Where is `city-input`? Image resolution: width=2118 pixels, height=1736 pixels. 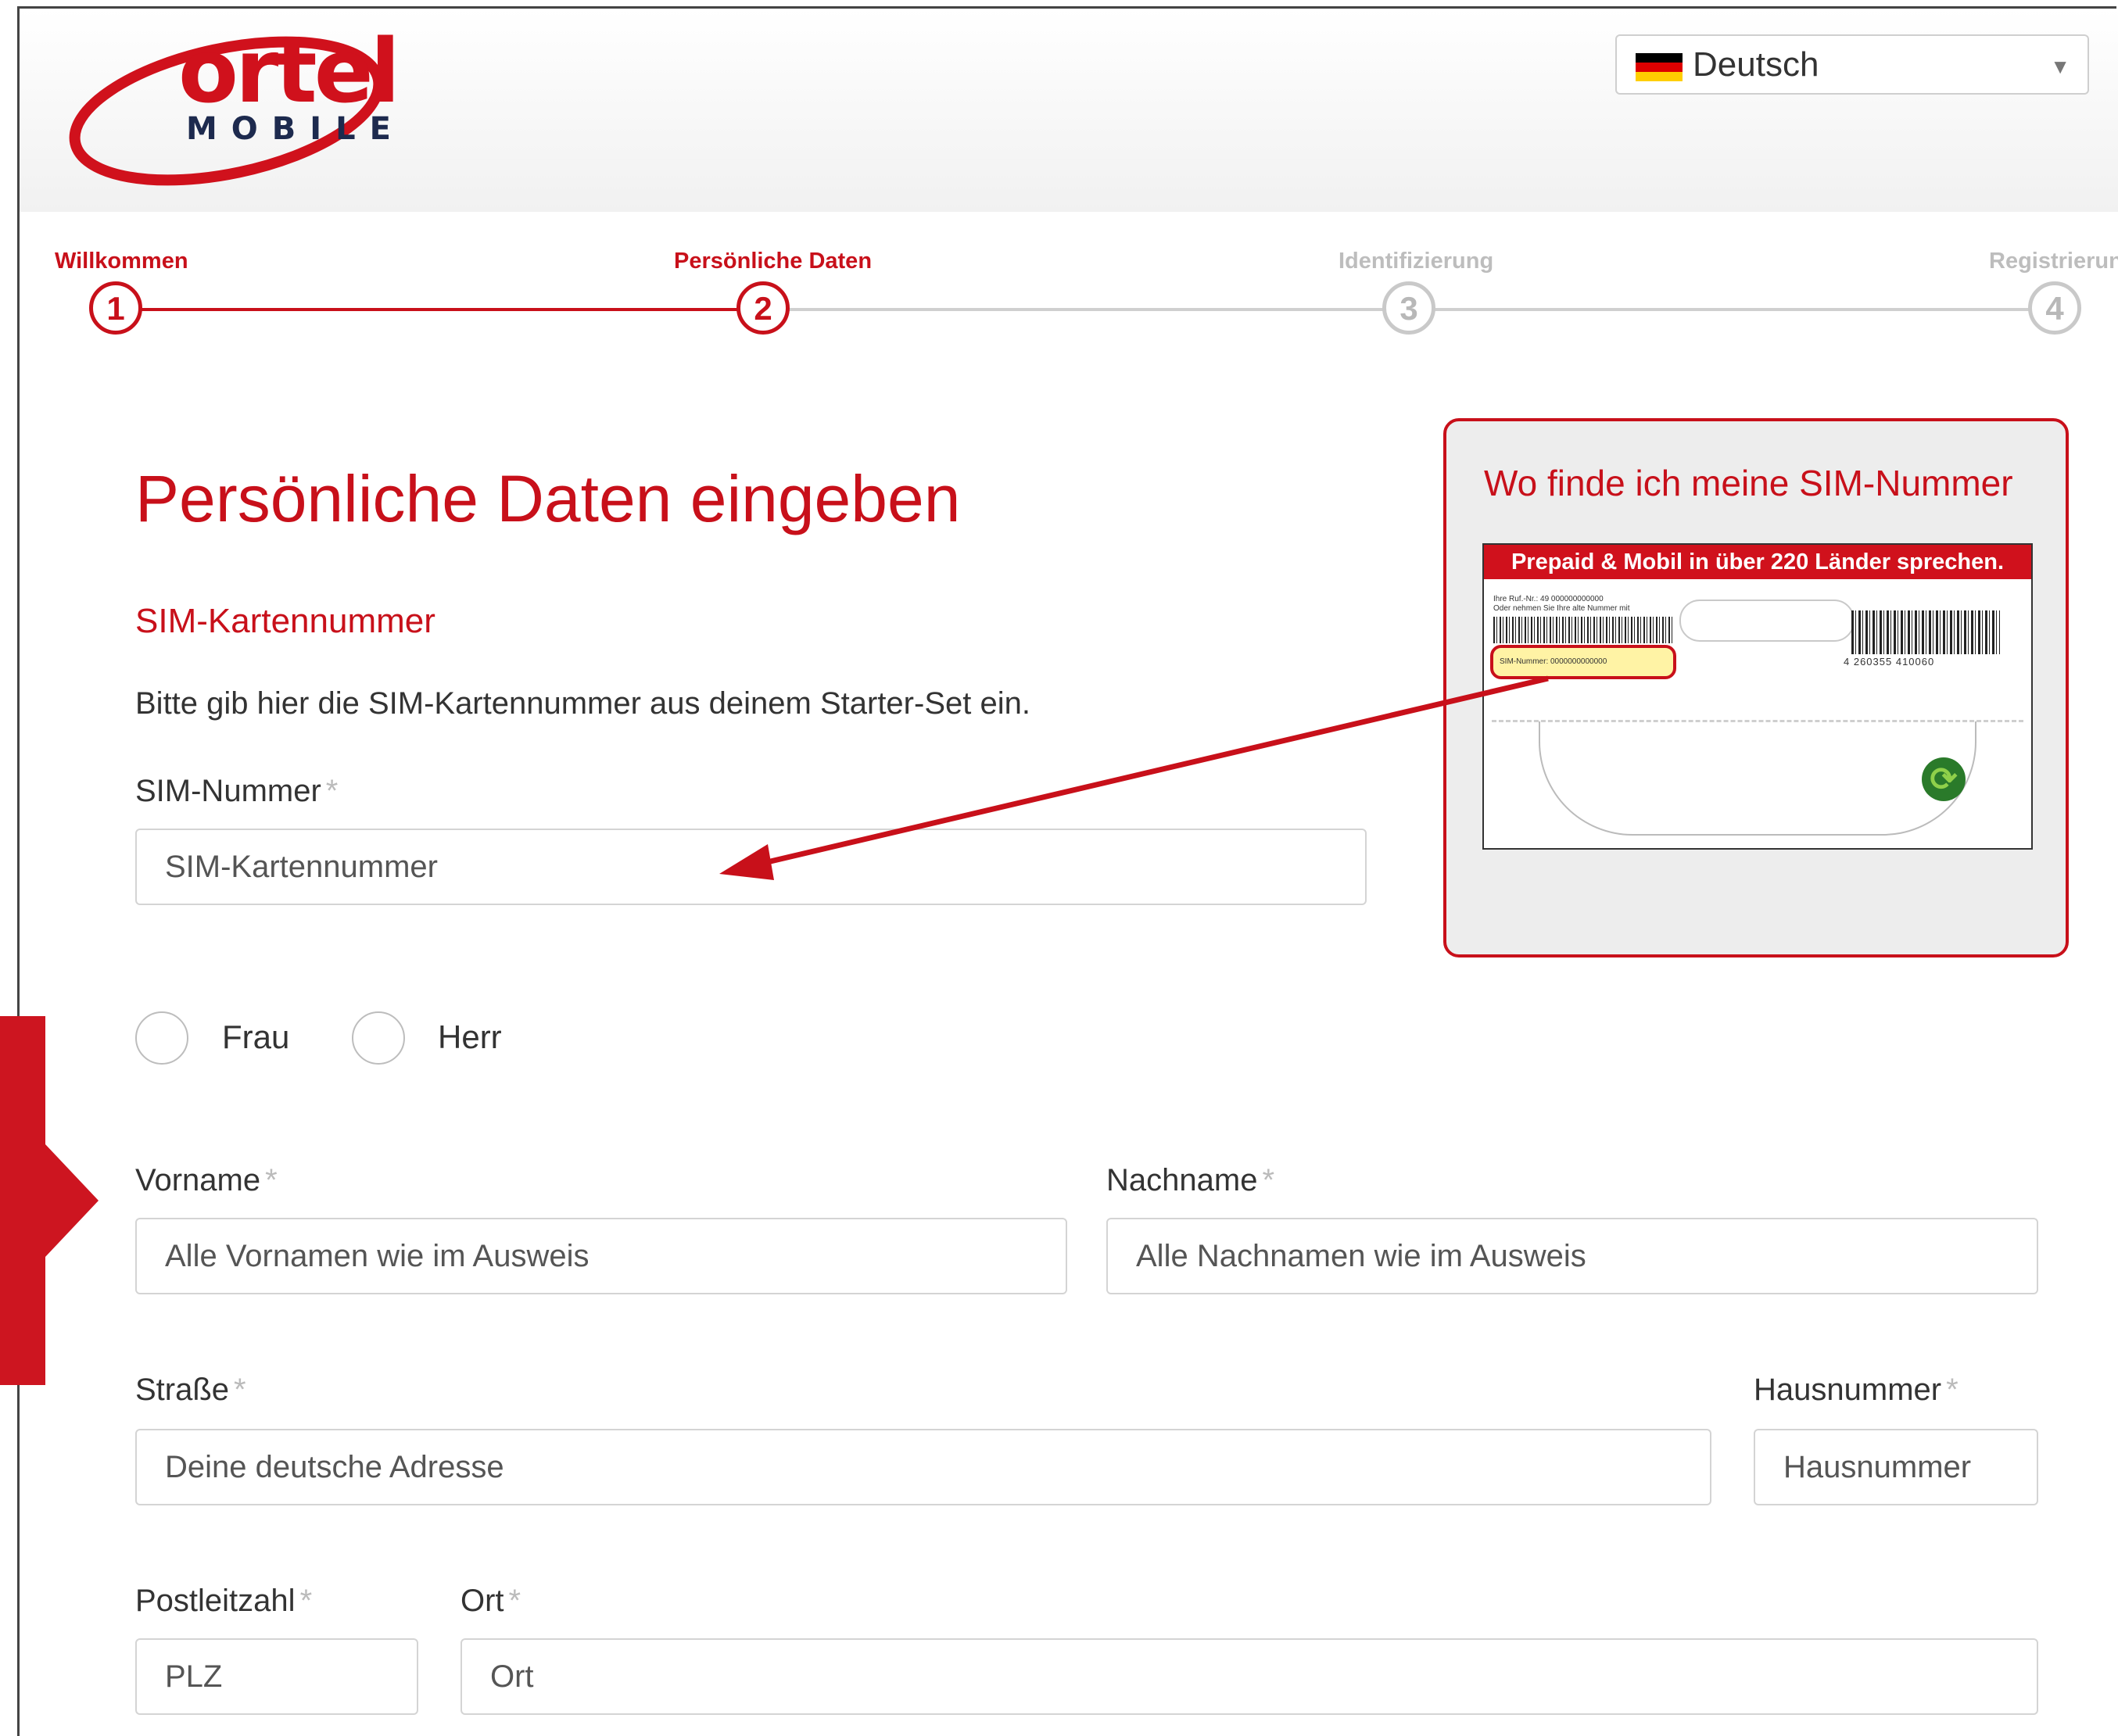 city-input is located at coordinates (1249, 1676).